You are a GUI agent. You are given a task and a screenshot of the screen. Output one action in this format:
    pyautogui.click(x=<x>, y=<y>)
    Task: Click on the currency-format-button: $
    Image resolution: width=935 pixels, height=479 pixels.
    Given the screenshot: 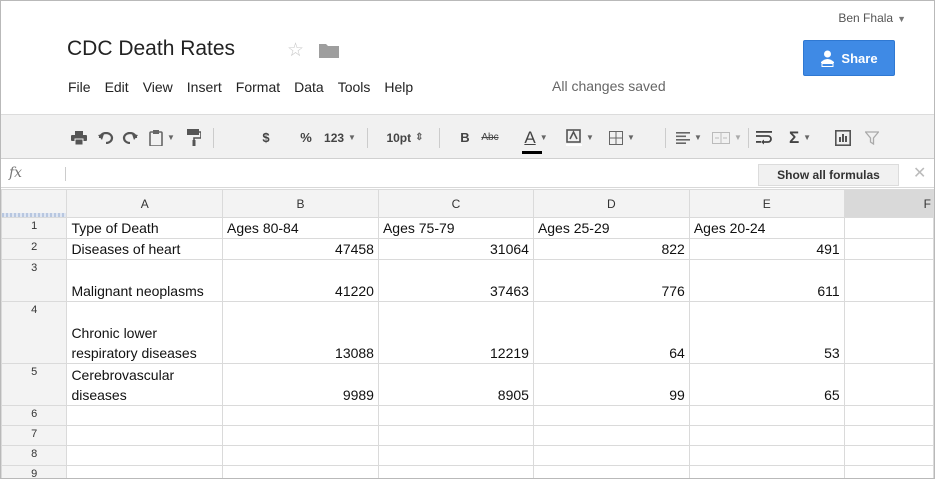 What is the action you would take?
    pyautogui.click(x=266, y=137)
    